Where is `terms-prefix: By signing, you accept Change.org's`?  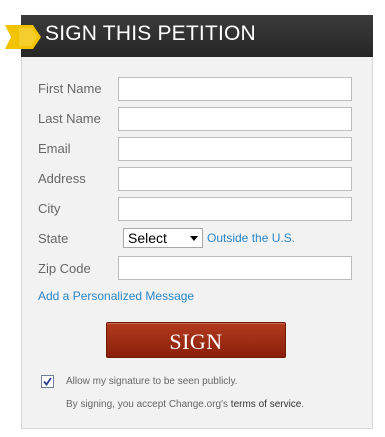
terms-prefix: By signing, you accept Change.org's is located at coordinates (148, 404).